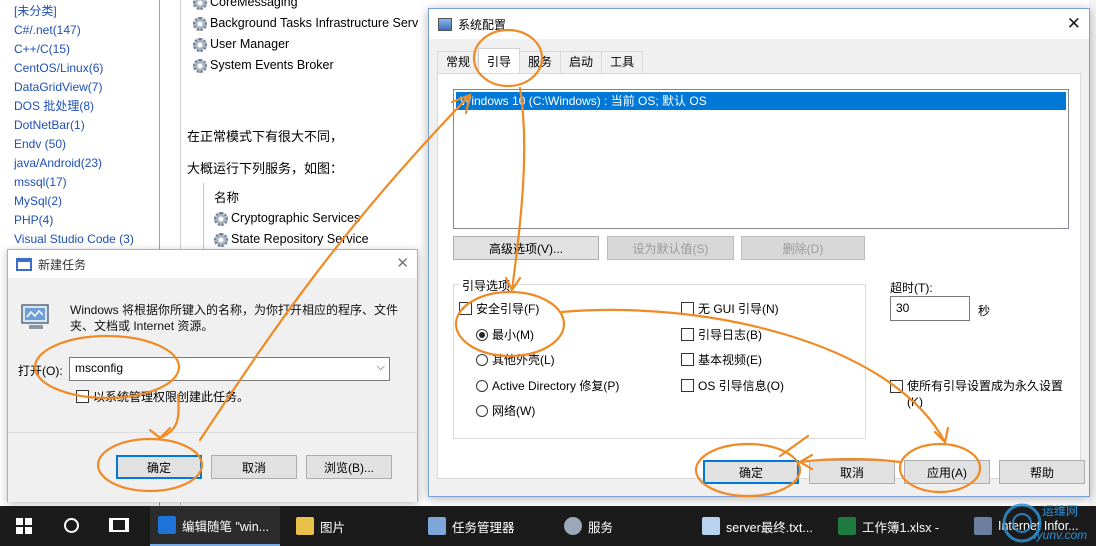  What do you see at coordinates (761, 159) in the screenshot?
I see `os-listbox: Windows 10 (C:\Windows) : 当前 OS; 默认 OS` at bounding box center [761, 159].